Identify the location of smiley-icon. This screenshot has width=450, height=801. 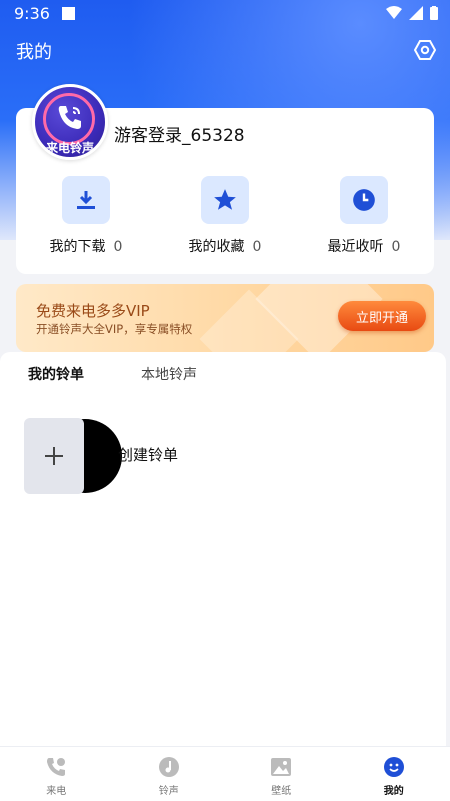
(394, 767).